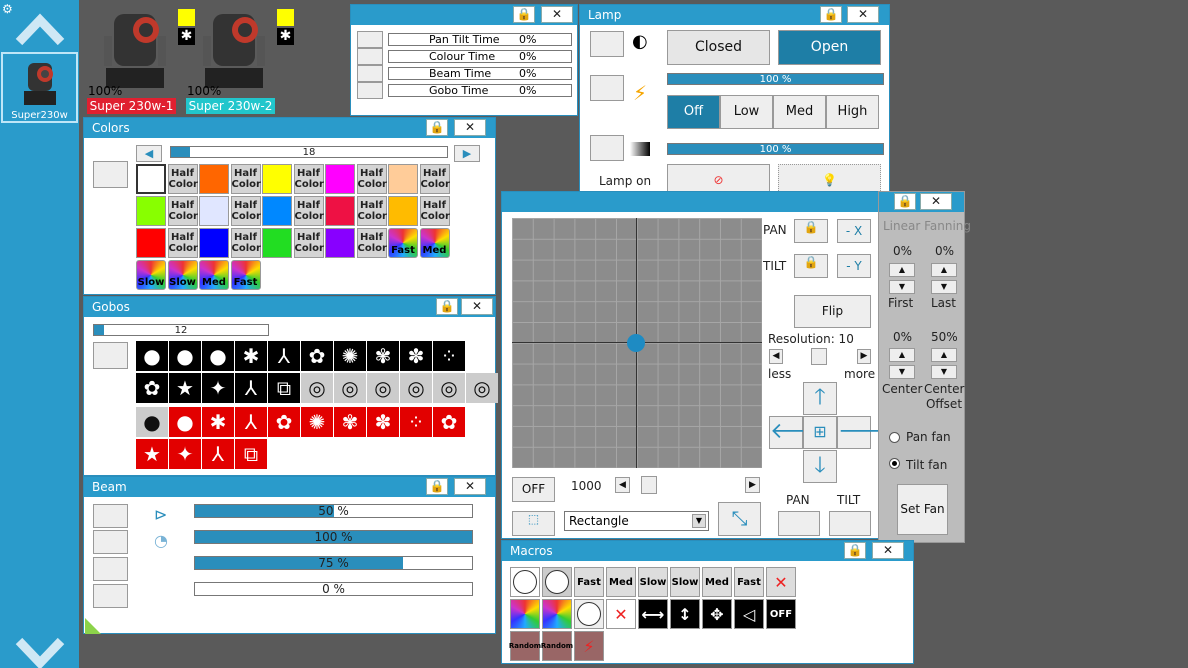 This screenshot has height=668, width=1188. I want to click on time-row: Beam Time 0%, so click(480, 73).